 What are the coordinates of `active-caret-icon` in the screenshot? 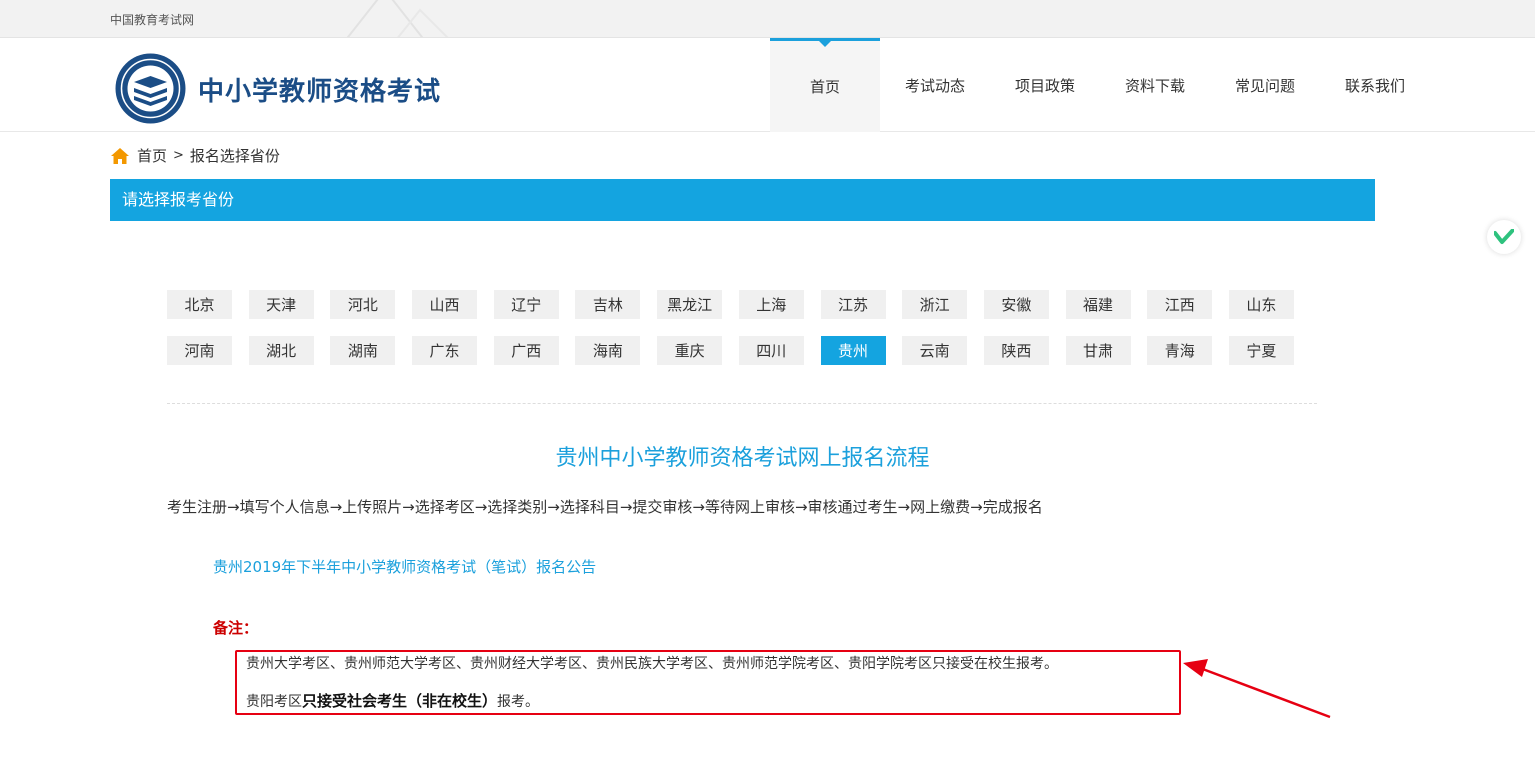 It's located at (825, 44).